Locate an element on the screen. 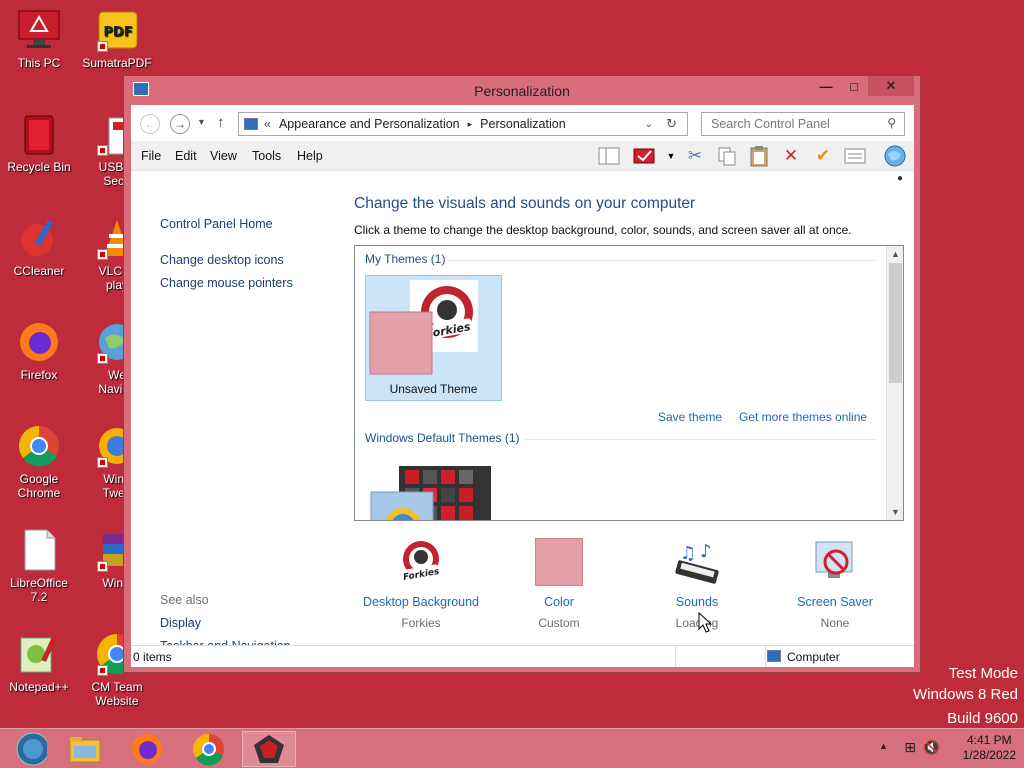 Image resolution: width=1024 pixels, height=768 pixels. chevron-down-icon: ⌄ is located at coordinates (649, 124).